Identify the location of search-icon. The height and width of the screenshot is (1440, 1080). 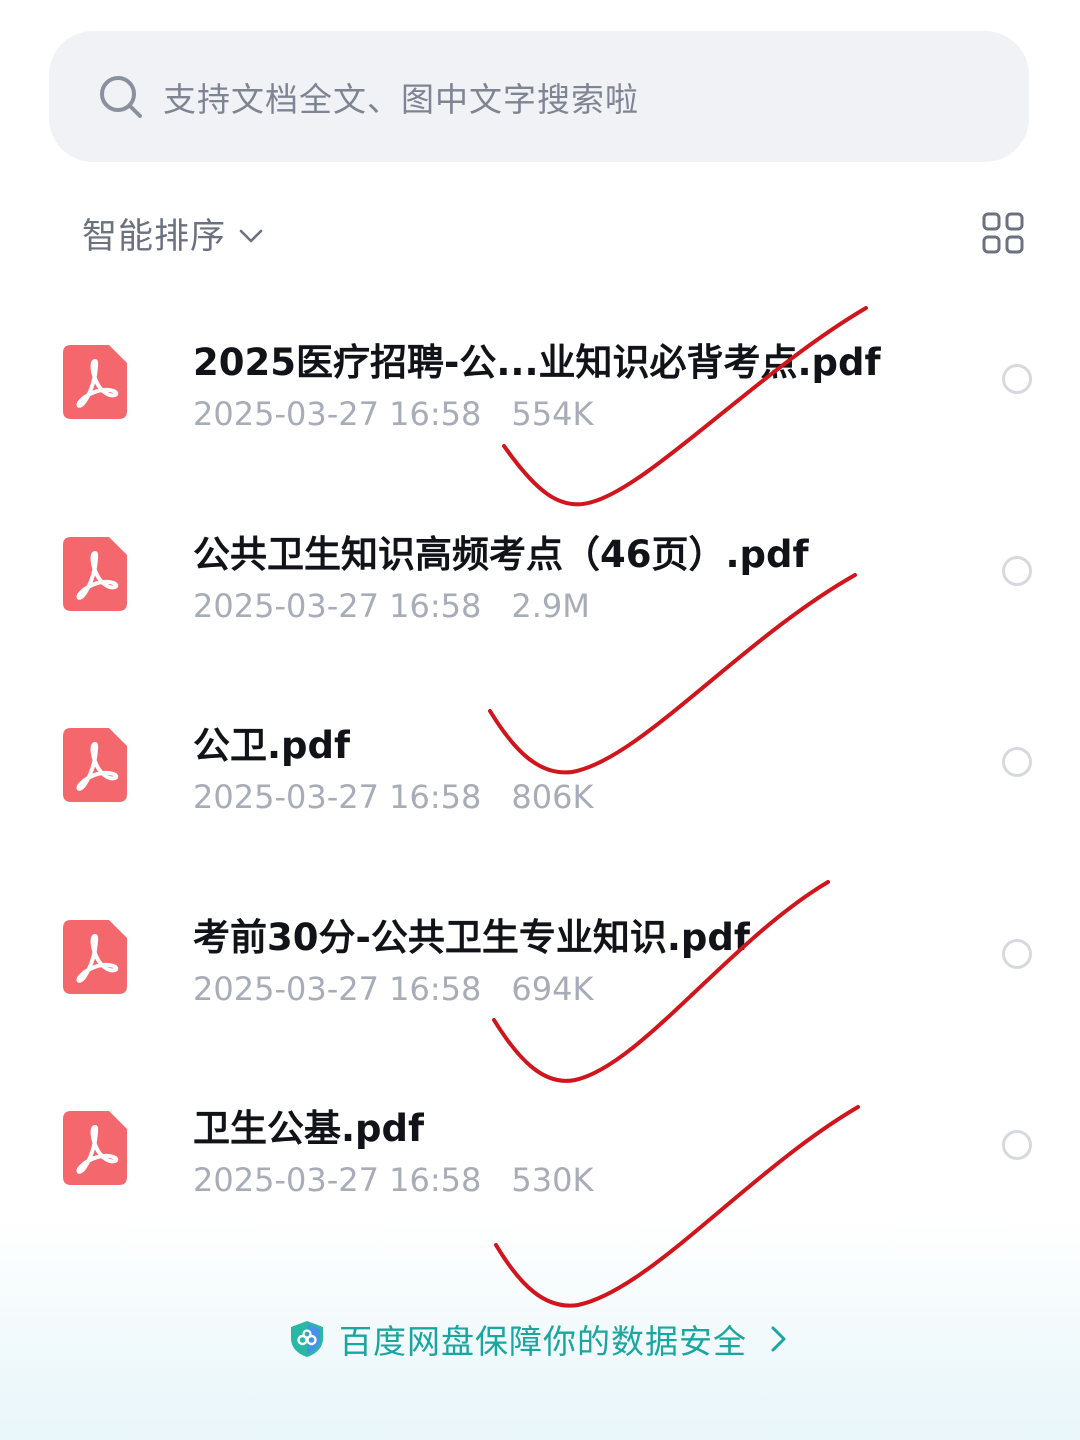
(121, 96).